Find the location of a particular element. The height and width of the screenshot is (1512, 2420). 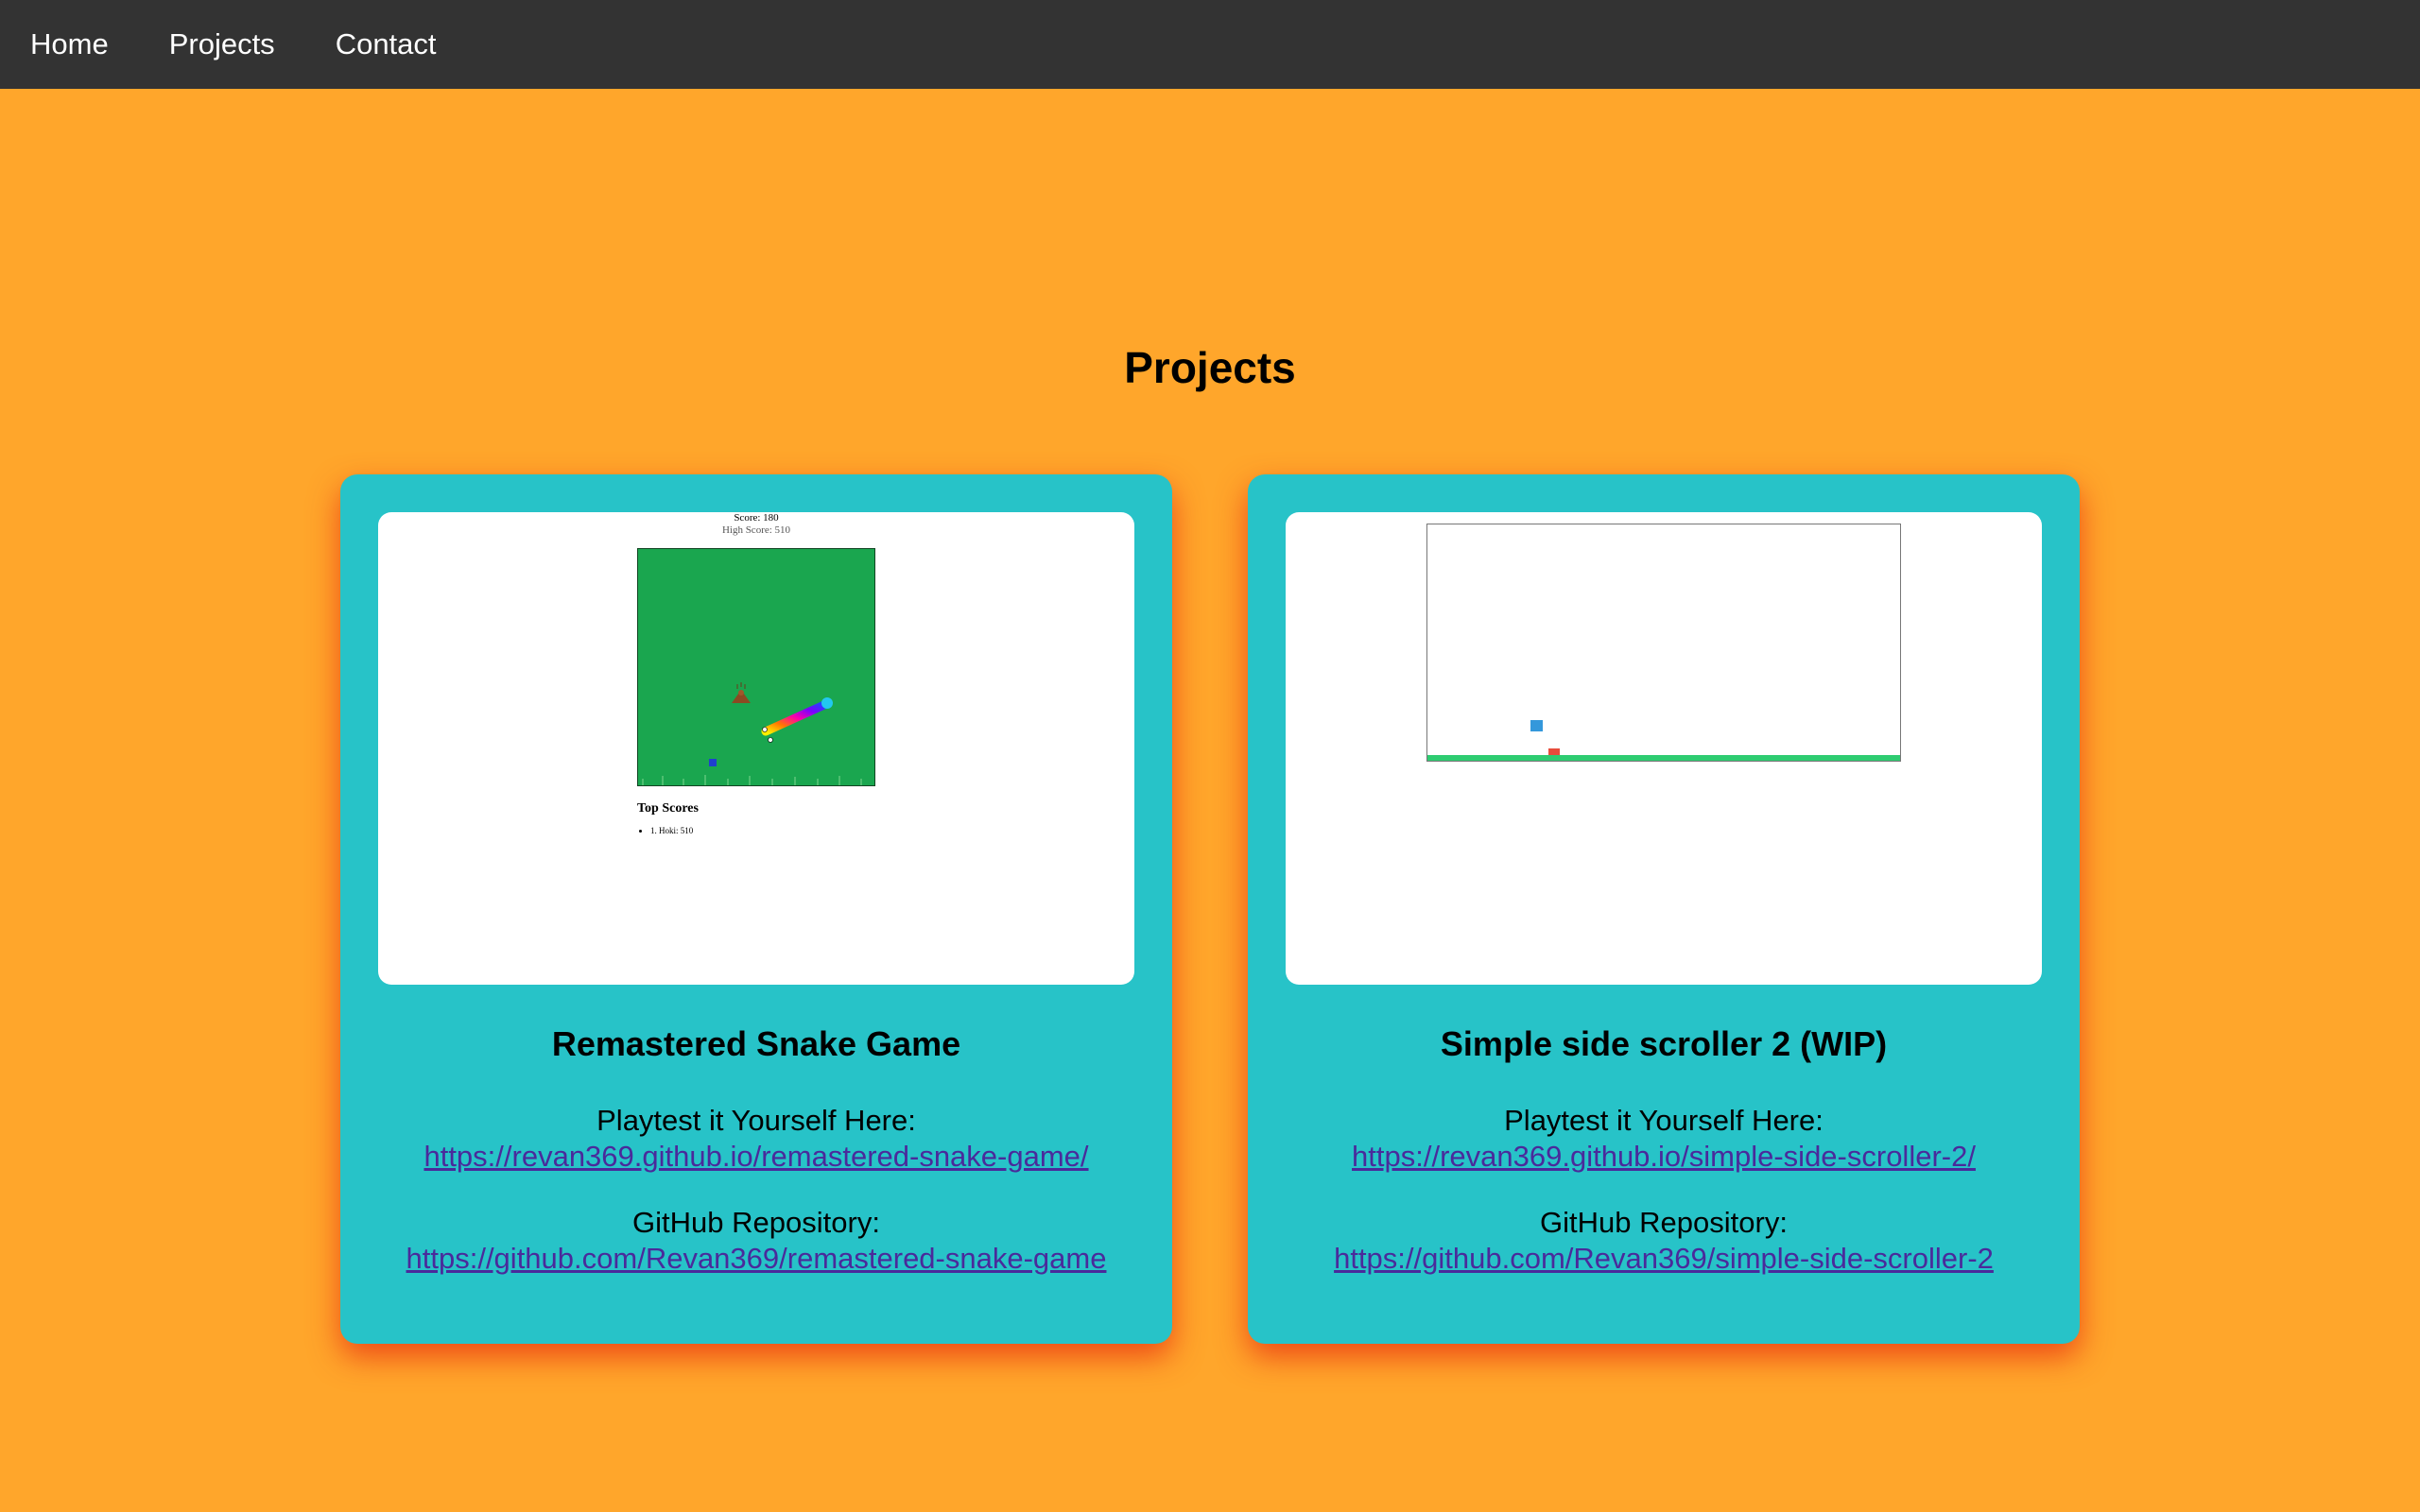

grass-tick-marks is located at coordinates (752, 780).